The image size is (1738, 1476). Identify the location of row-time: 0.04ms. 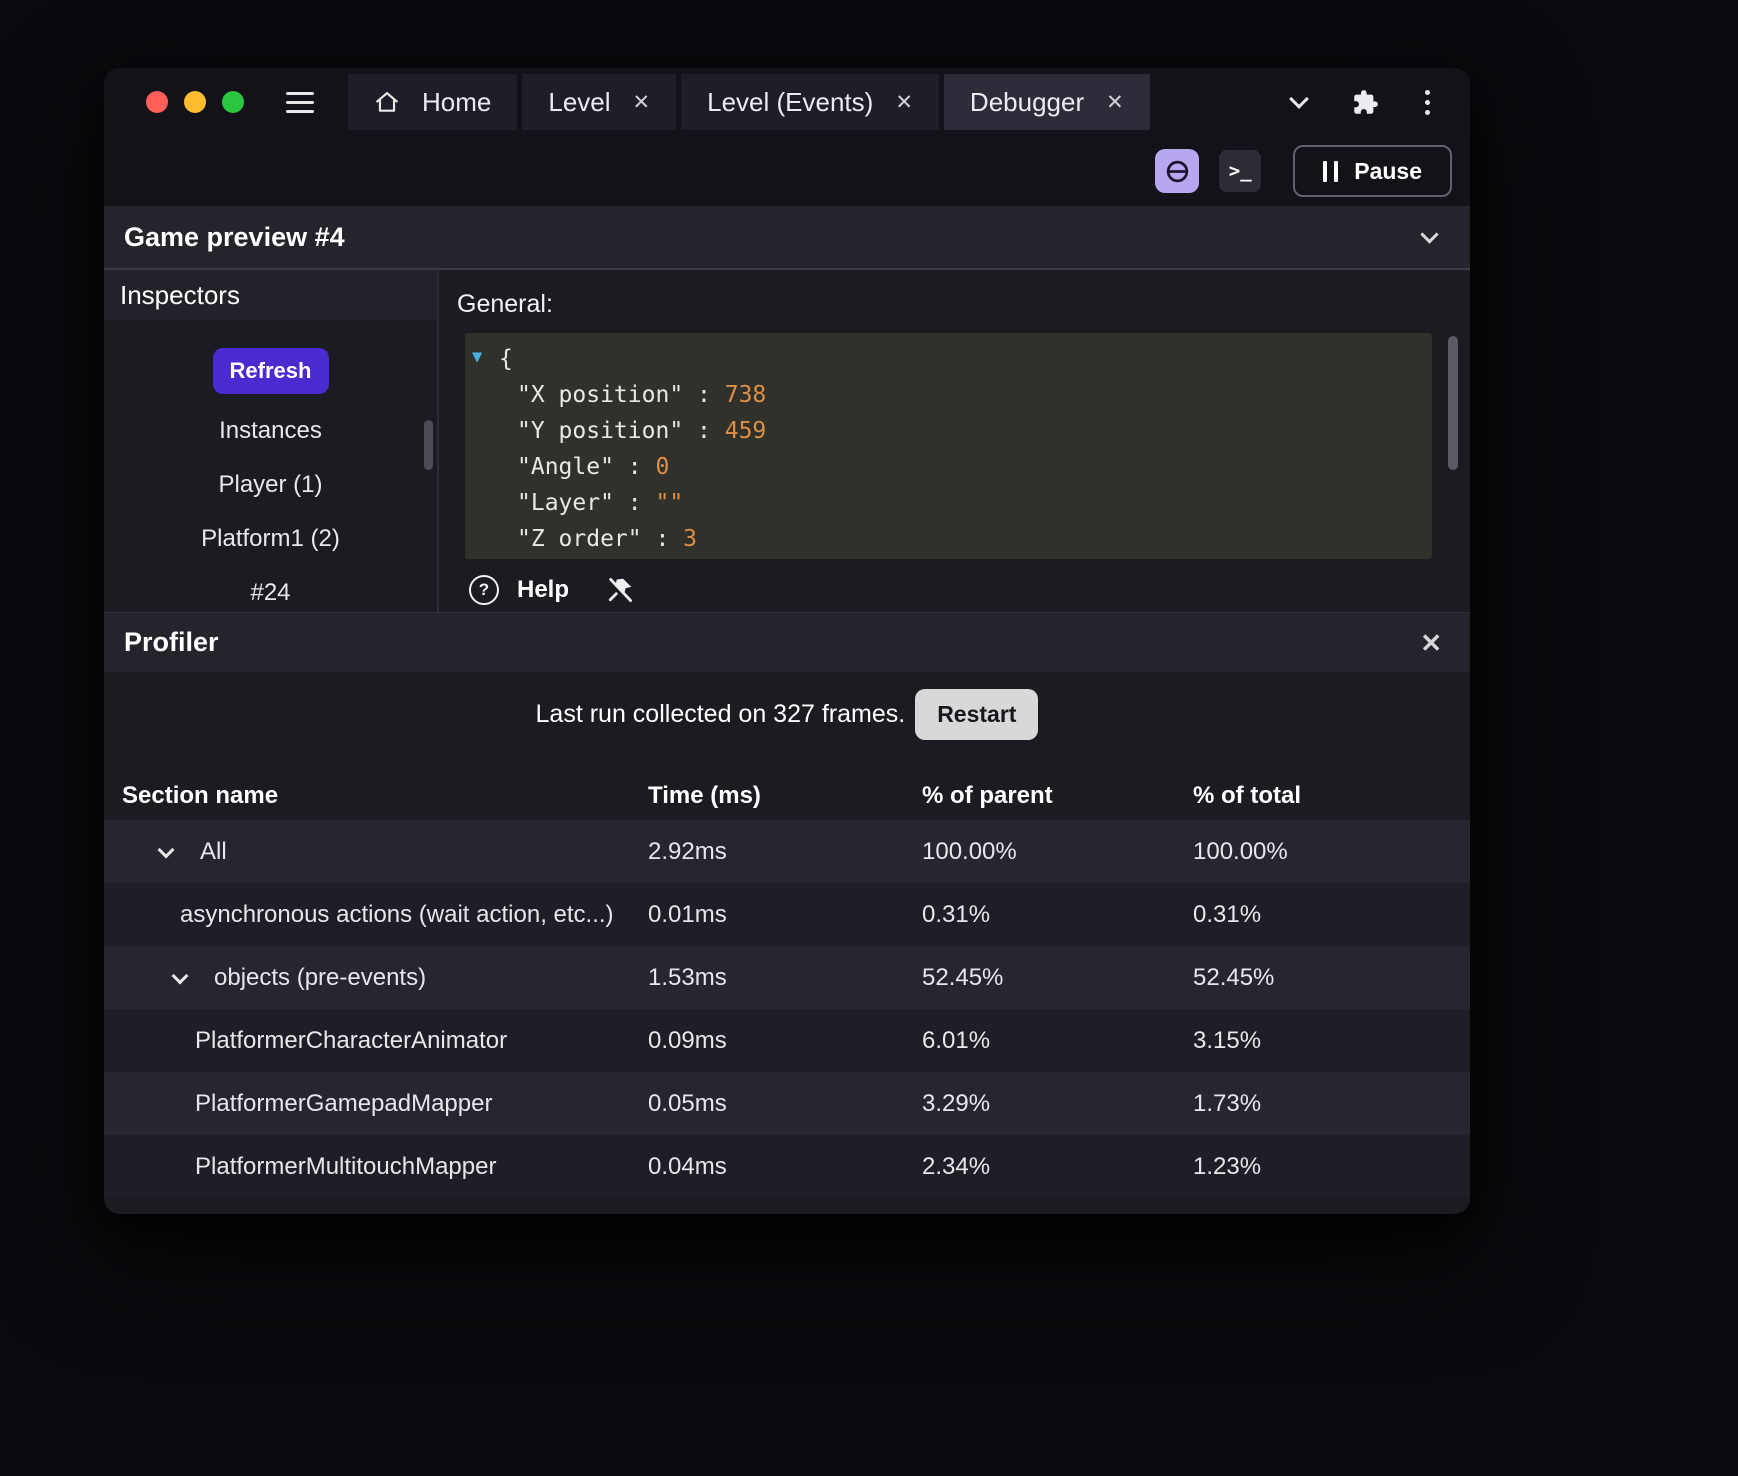
(687, 1166).